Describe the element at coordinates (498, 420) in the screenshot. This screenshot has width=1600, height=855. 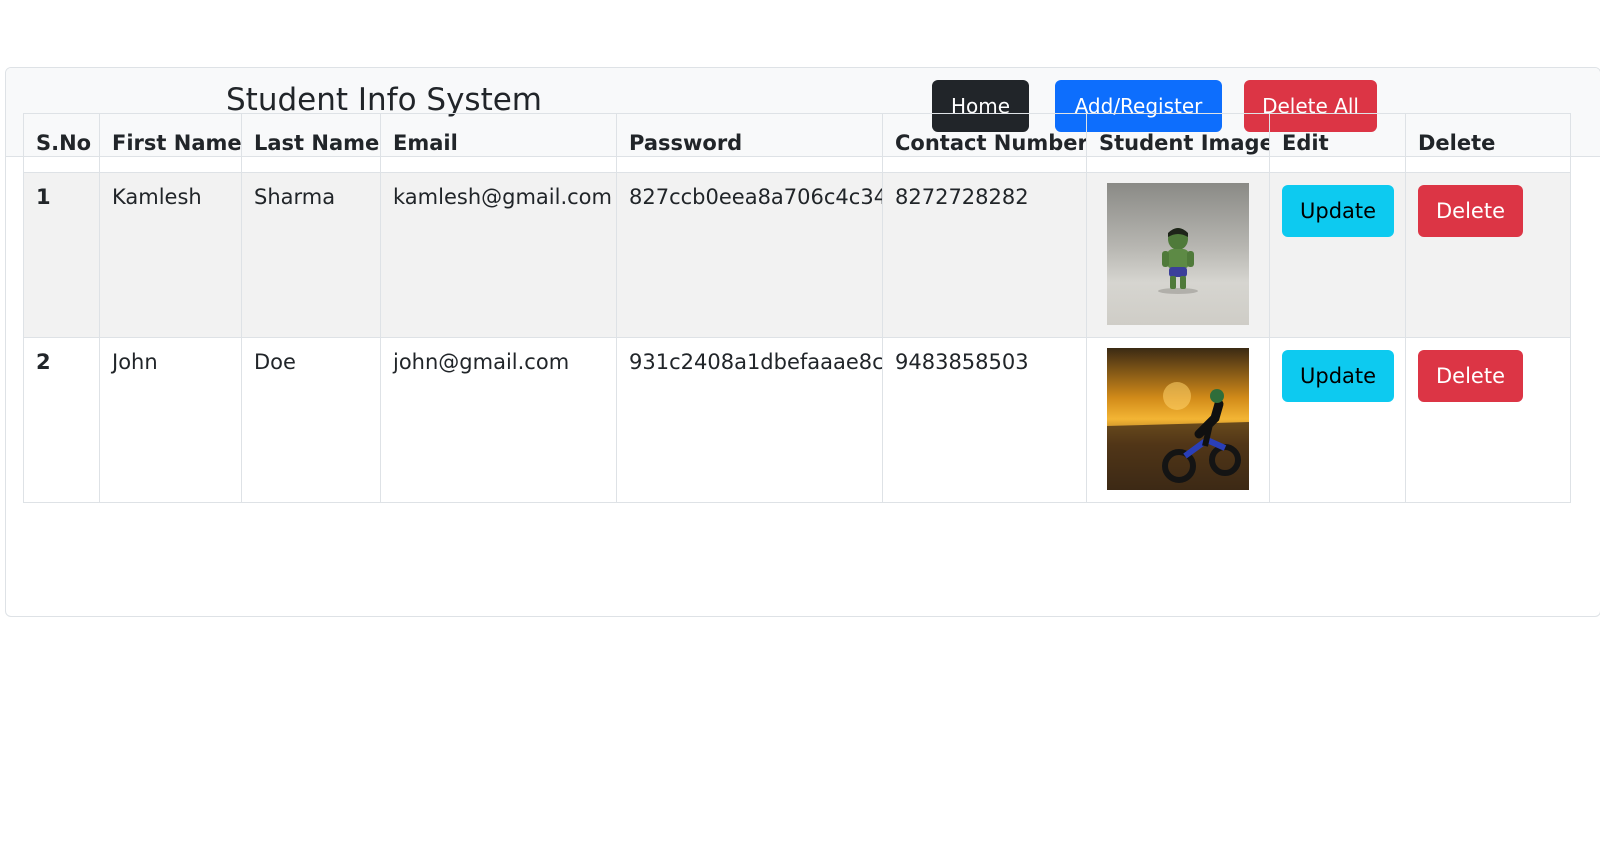
I see `cell-email: john@gmail.com` at that location.